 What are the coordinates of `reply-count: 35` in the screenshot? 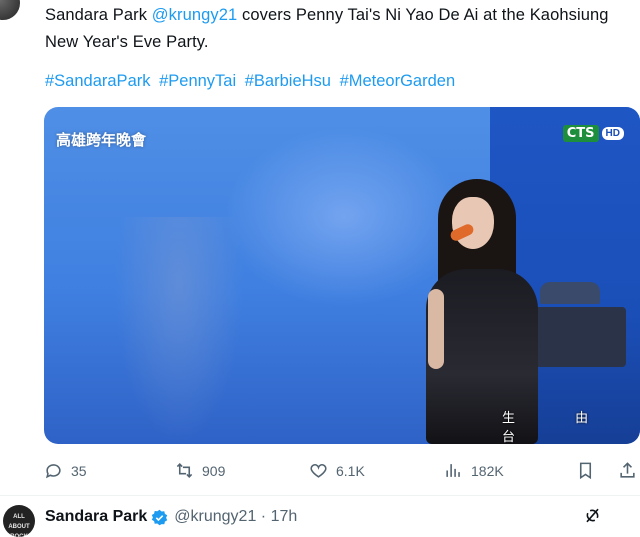 It's located at (79, 470).